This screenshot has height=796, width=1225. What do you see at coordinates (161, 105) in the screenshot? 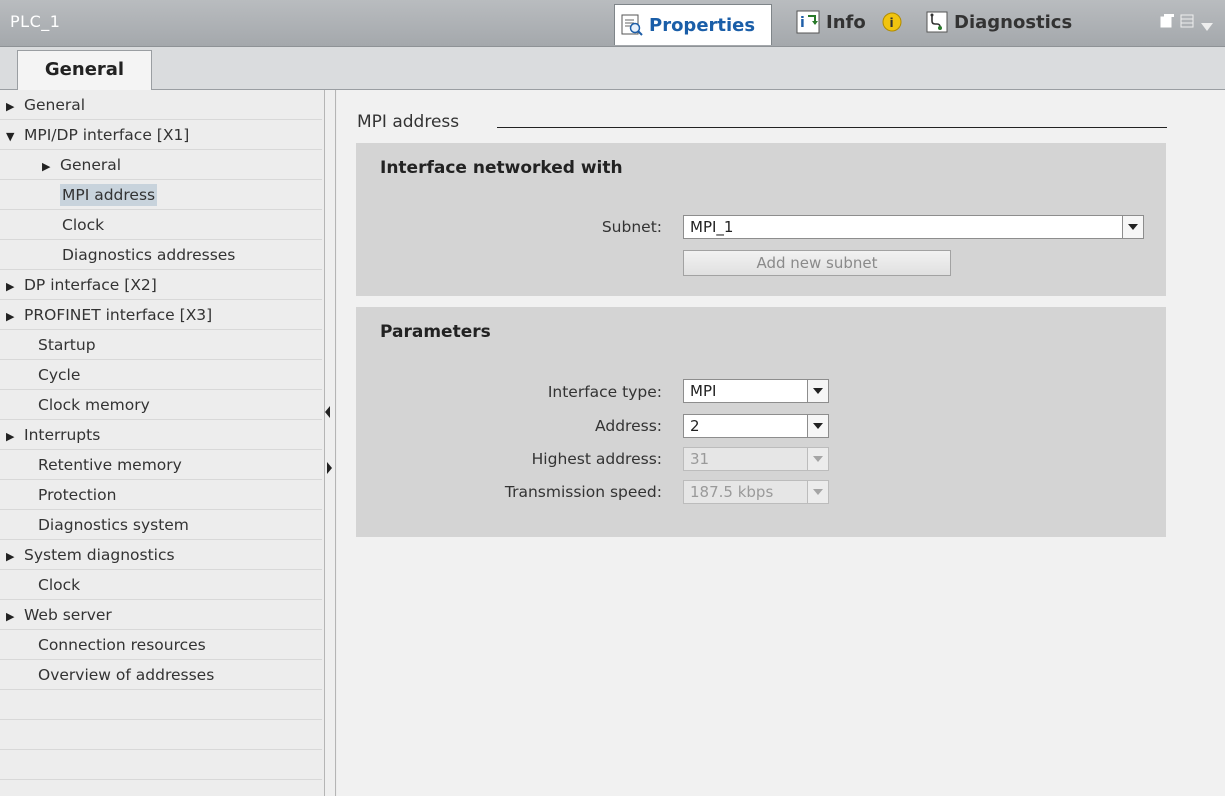
I see `nav-item-general: ▶ General` at bounding box center [161, 105].